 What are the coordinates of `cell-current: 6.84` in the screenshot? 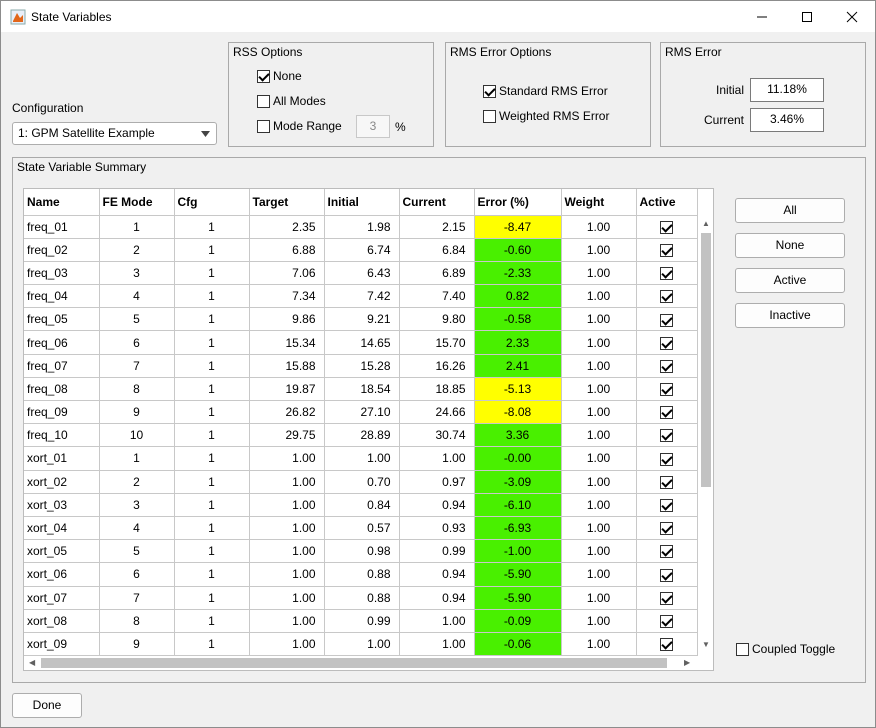 It's located at (437, 250).